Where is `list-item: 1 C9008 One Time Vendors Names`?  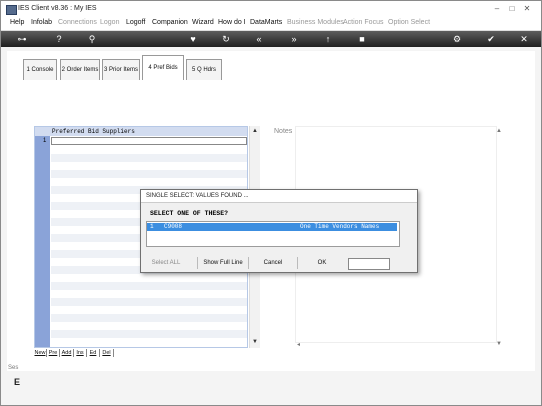 list-item: 1 C9008 One Time Vendors Names is located at coordinates (272, 227).